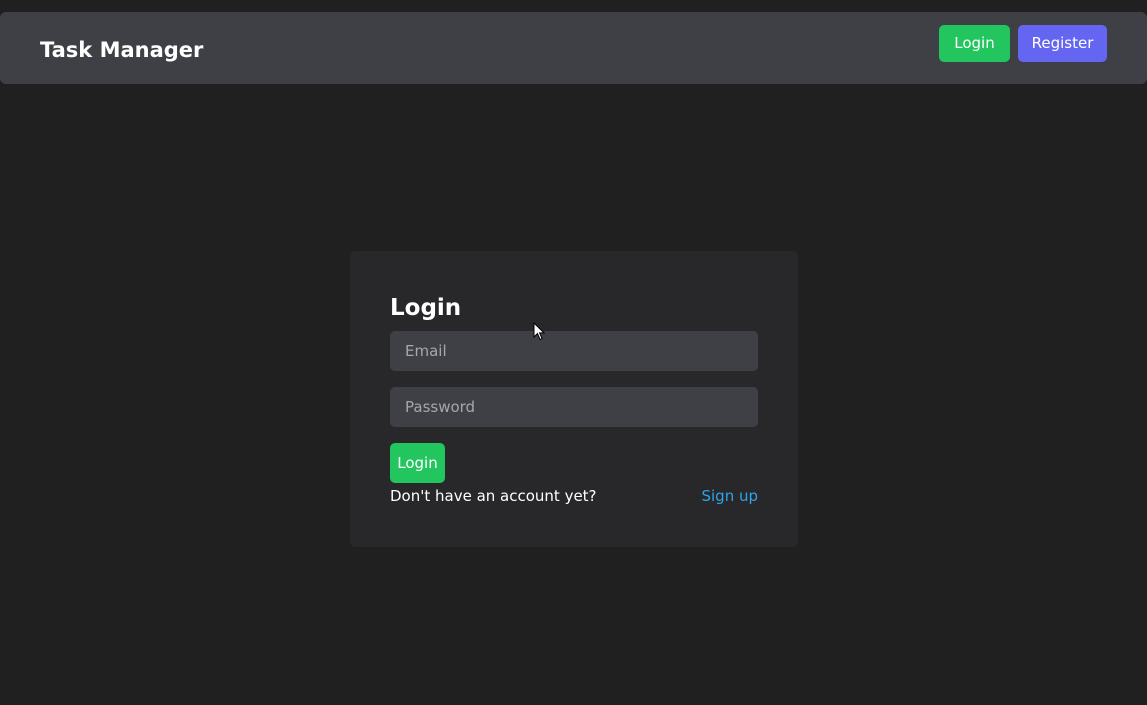 This screenshot has height=705, width=1147. What do you see at coordinates (974, 43) in the screenshot?
I see `nav-login-button: Login` at bounding box center [974, 43].